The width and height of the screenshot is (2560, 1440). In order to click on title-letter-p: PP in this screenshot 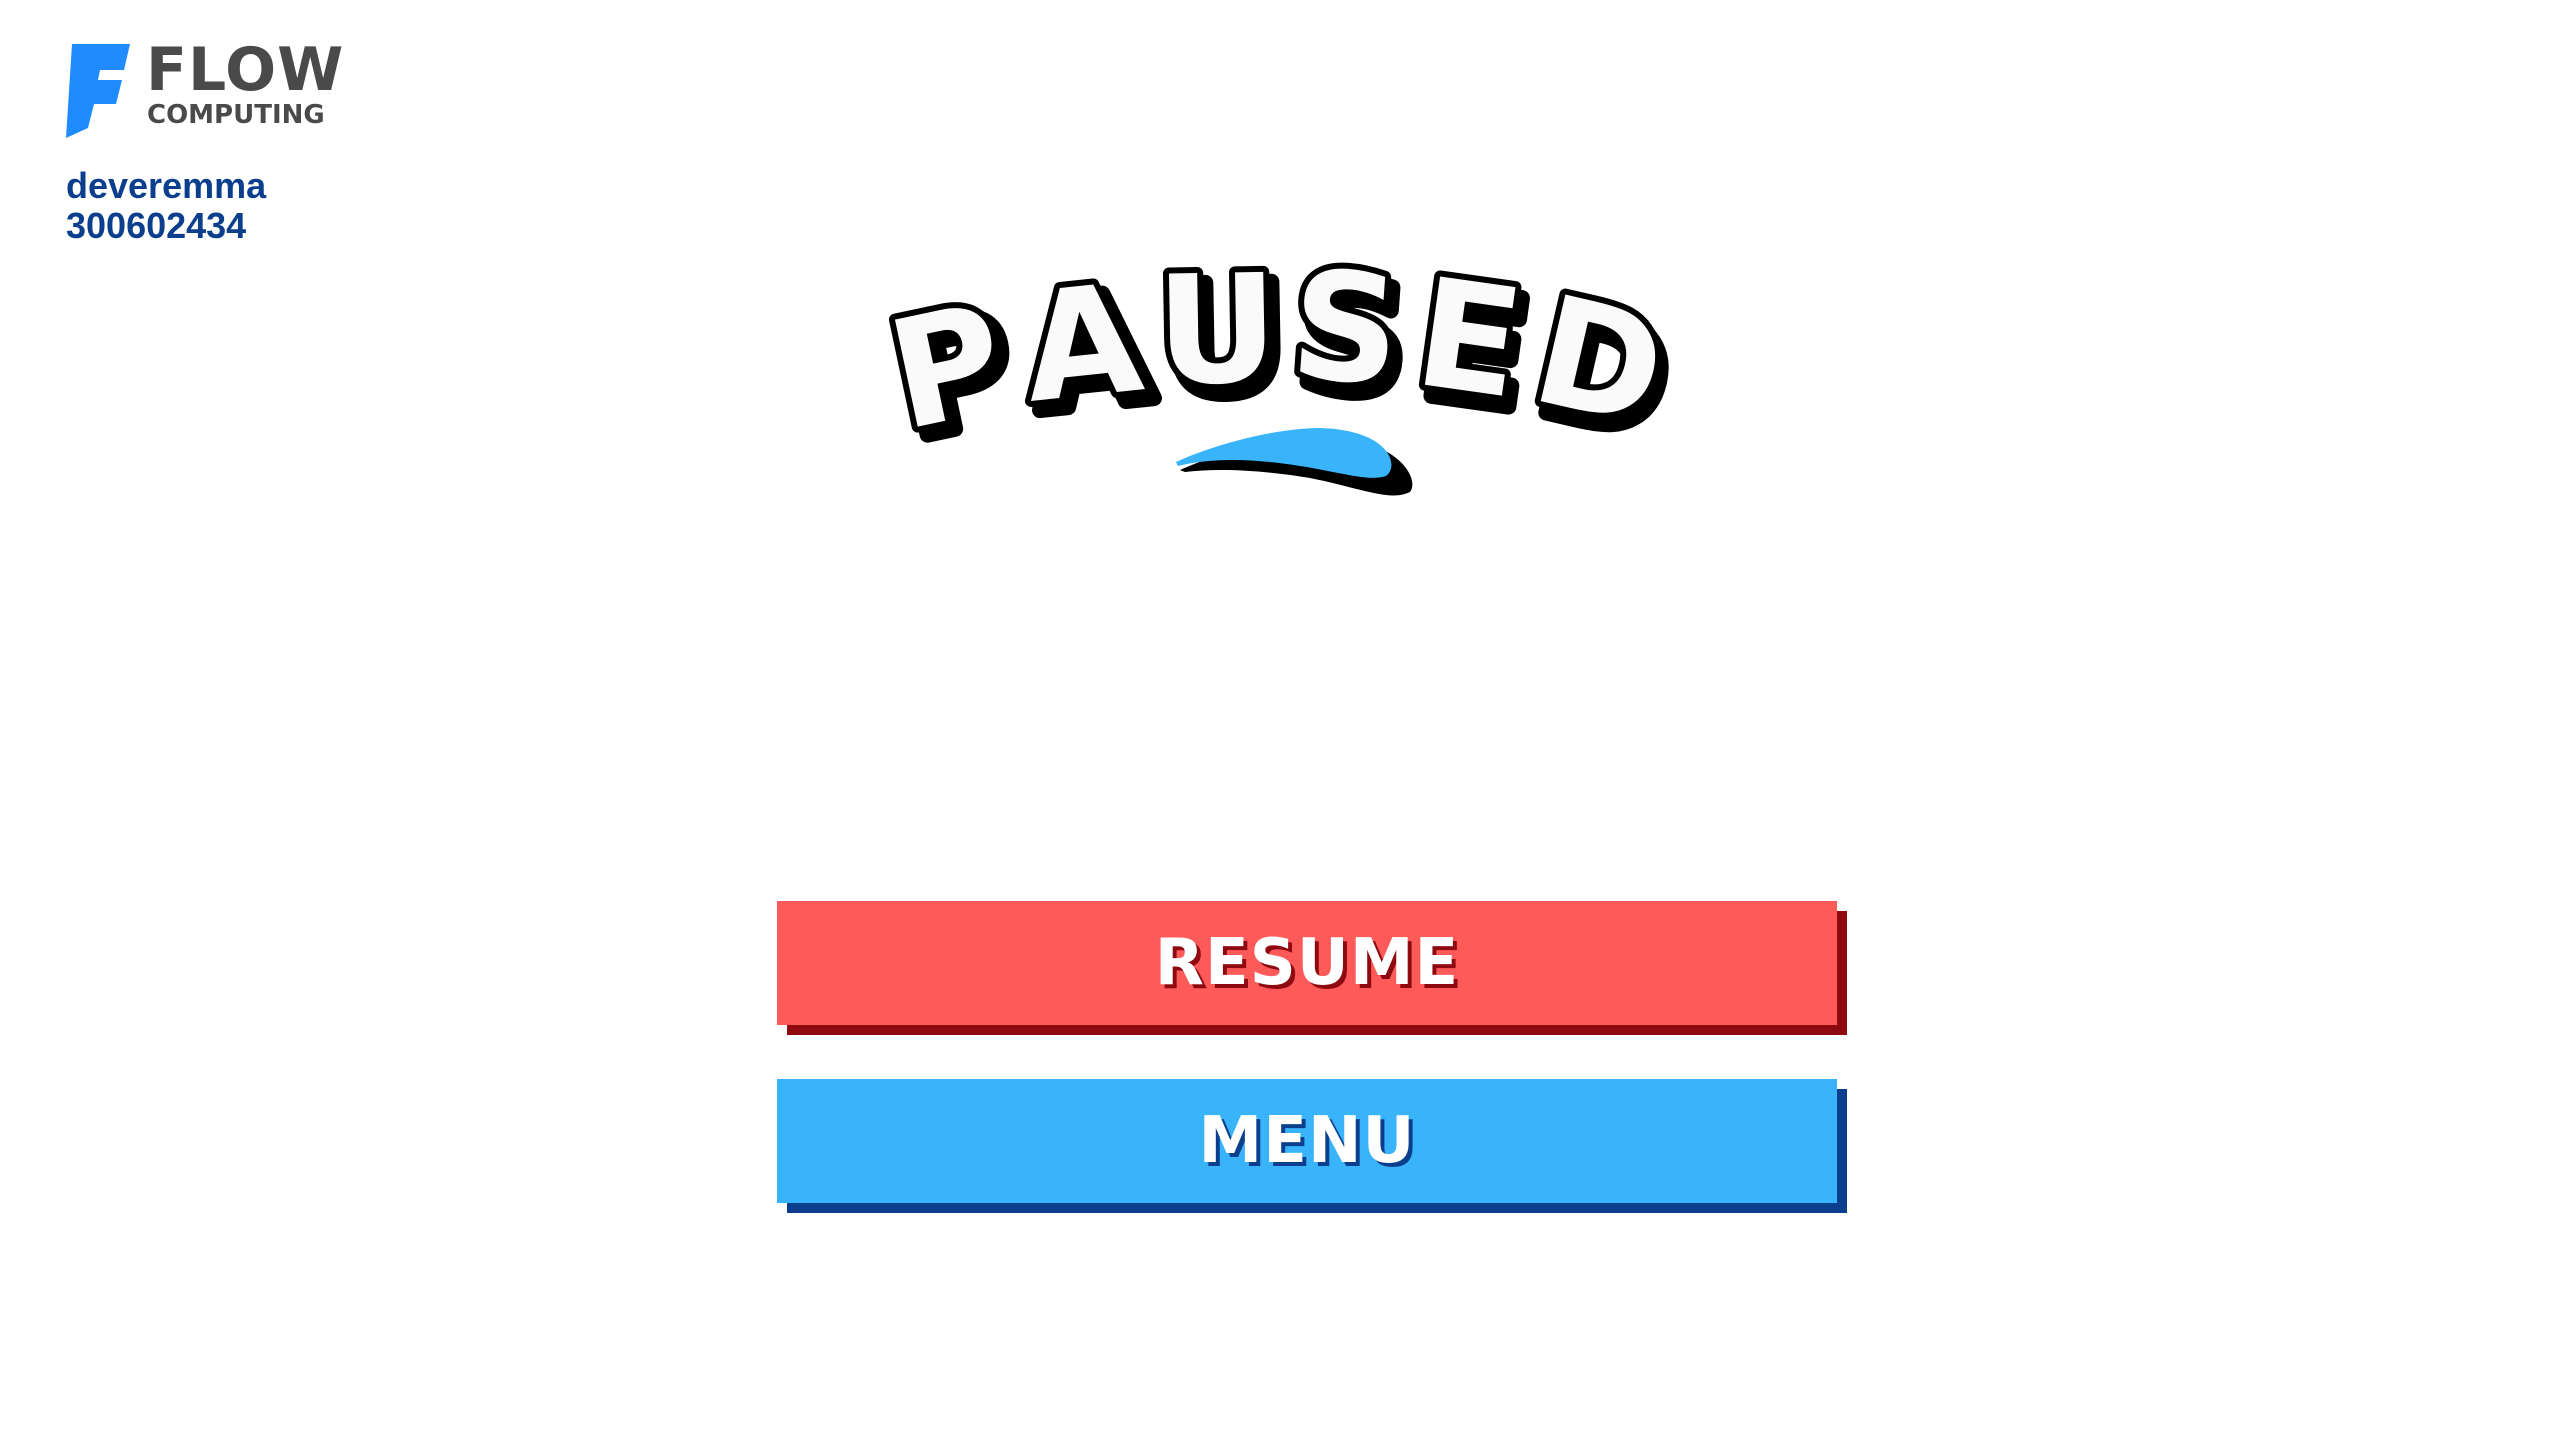, I will do `click(958, 373)`.